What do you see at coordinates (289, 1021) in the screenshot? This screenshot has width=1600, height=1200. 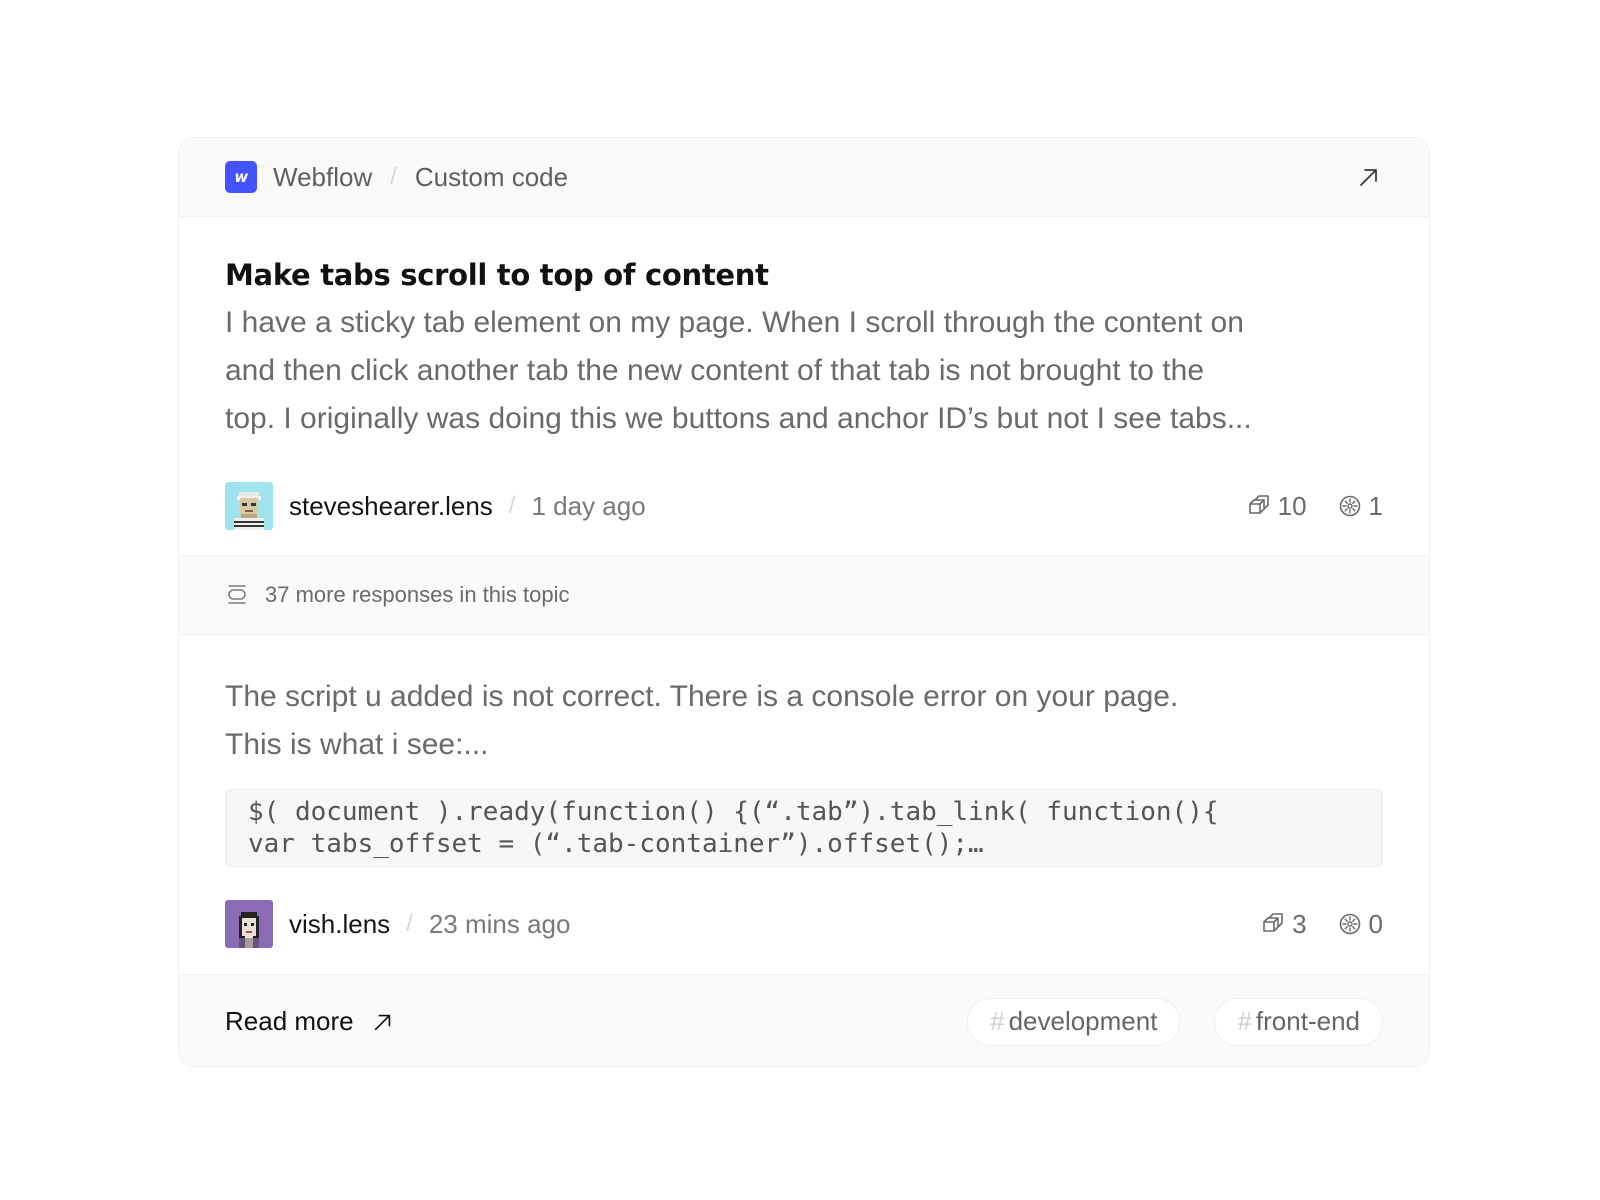 I see `read-more-label: Read more` at bounding box center [289, 1021].